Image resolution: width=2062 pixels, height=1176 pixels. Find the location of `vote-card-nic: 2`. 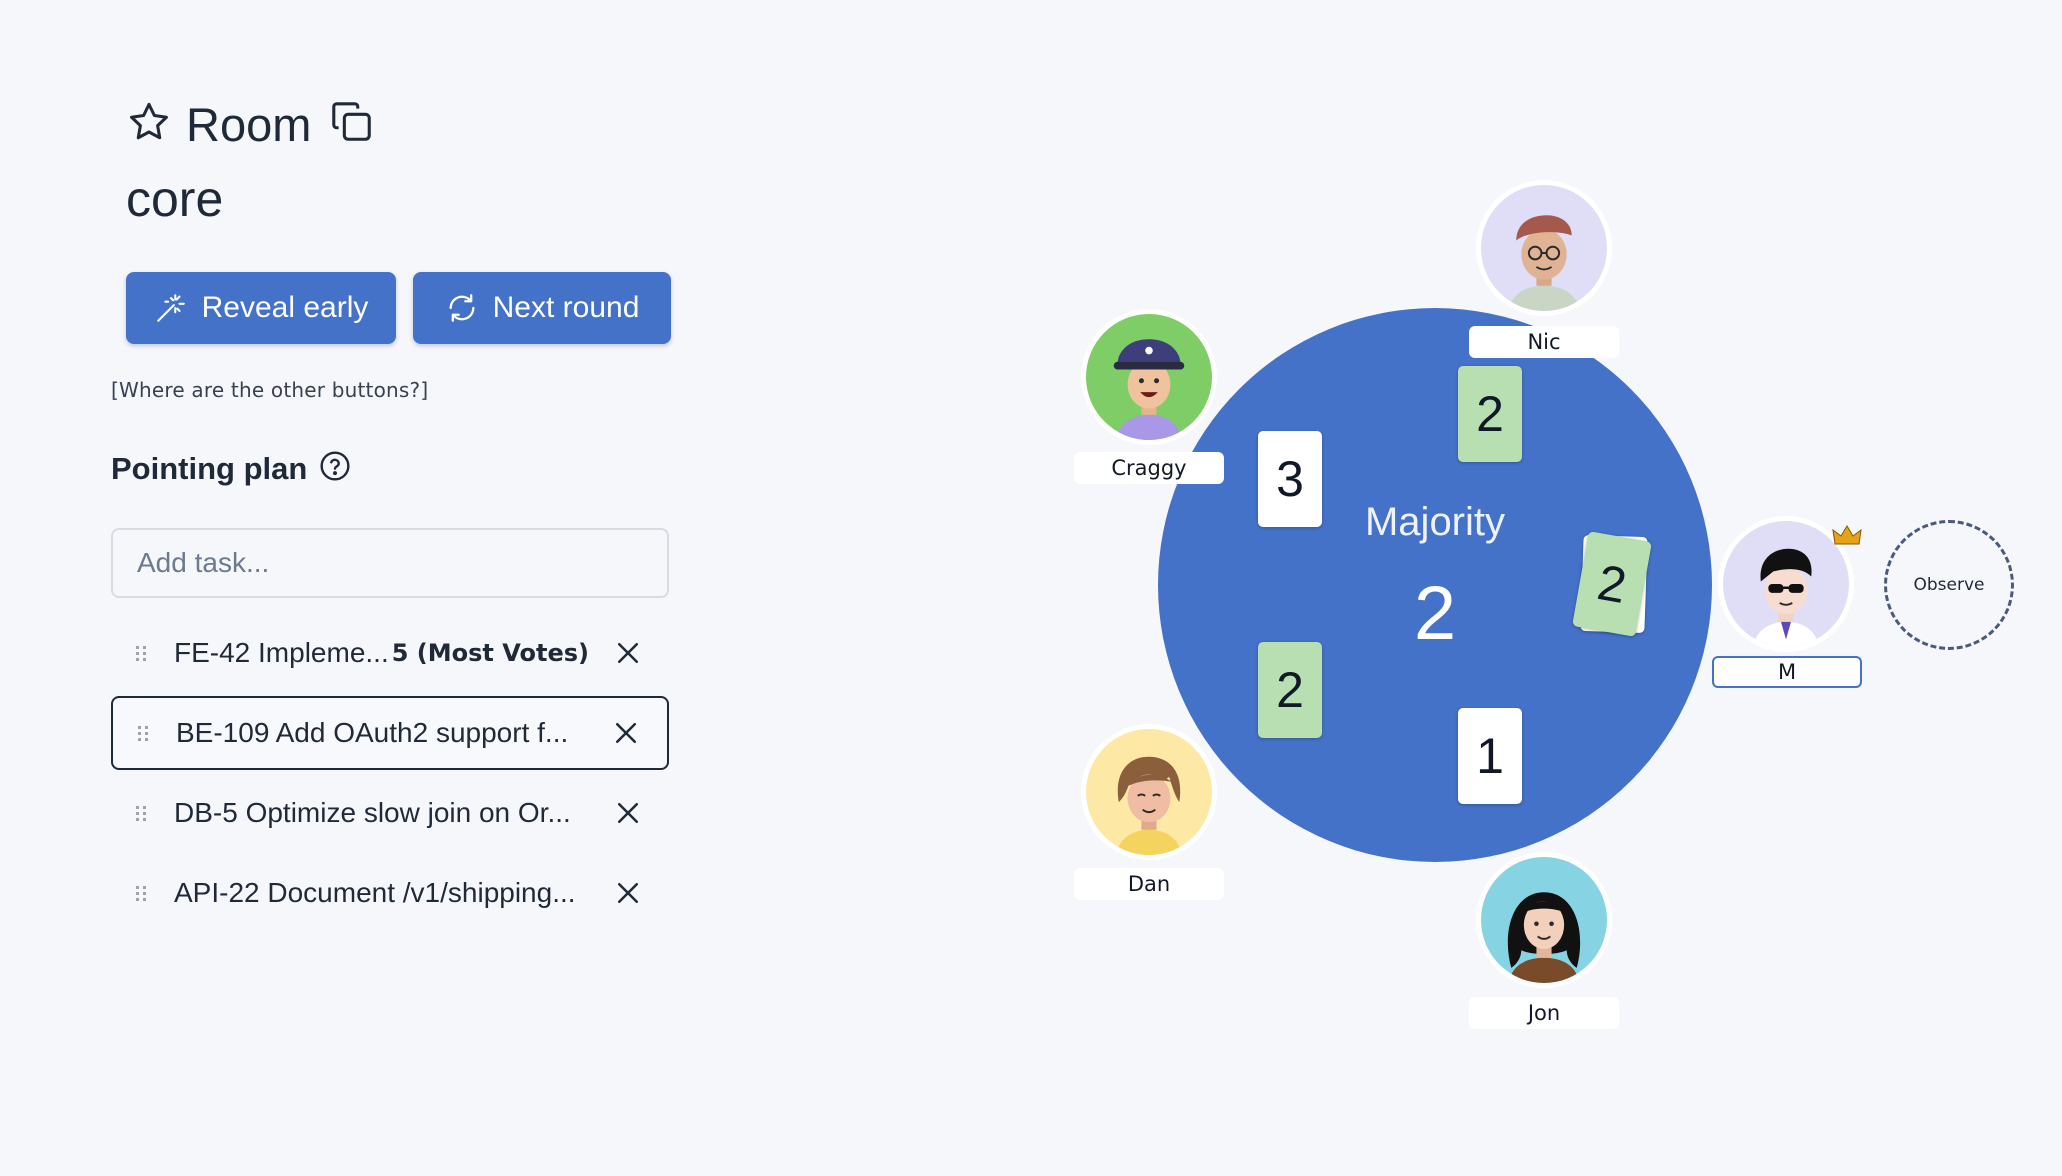

vote-card-nic: 2 is located at coordinates (1490, 414).